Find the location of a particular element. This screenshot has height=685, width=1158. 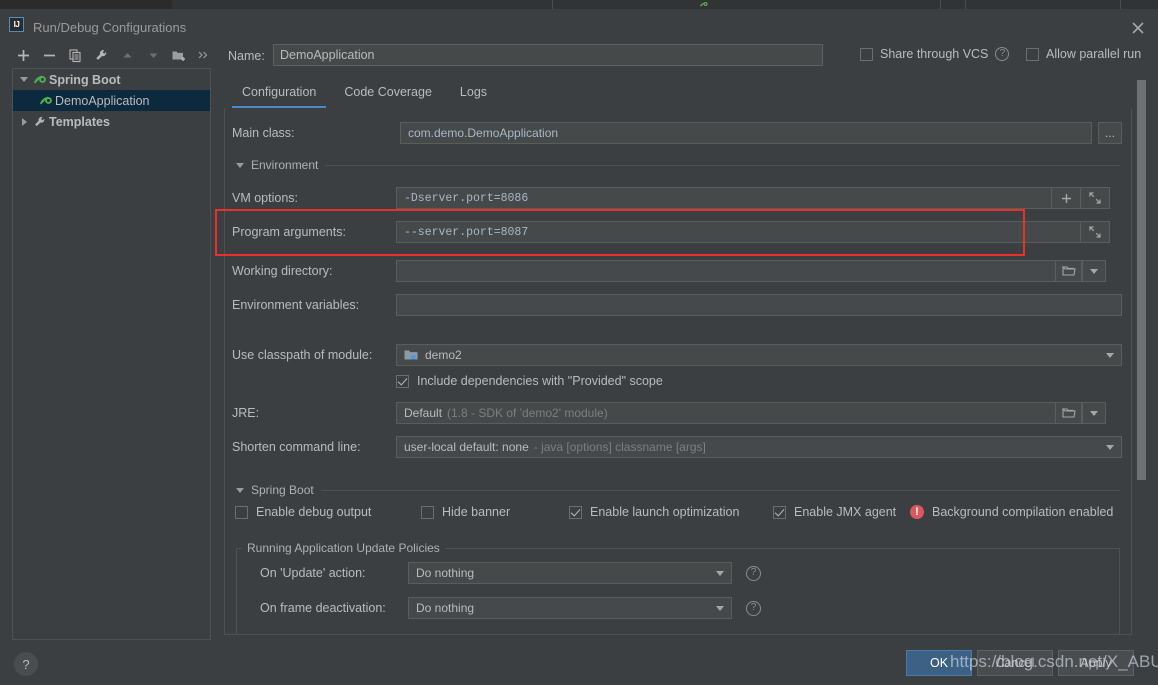

on-frame-deactivation-row: On frame deactivation: Do nothing ? is located at coordinates (510, 608).